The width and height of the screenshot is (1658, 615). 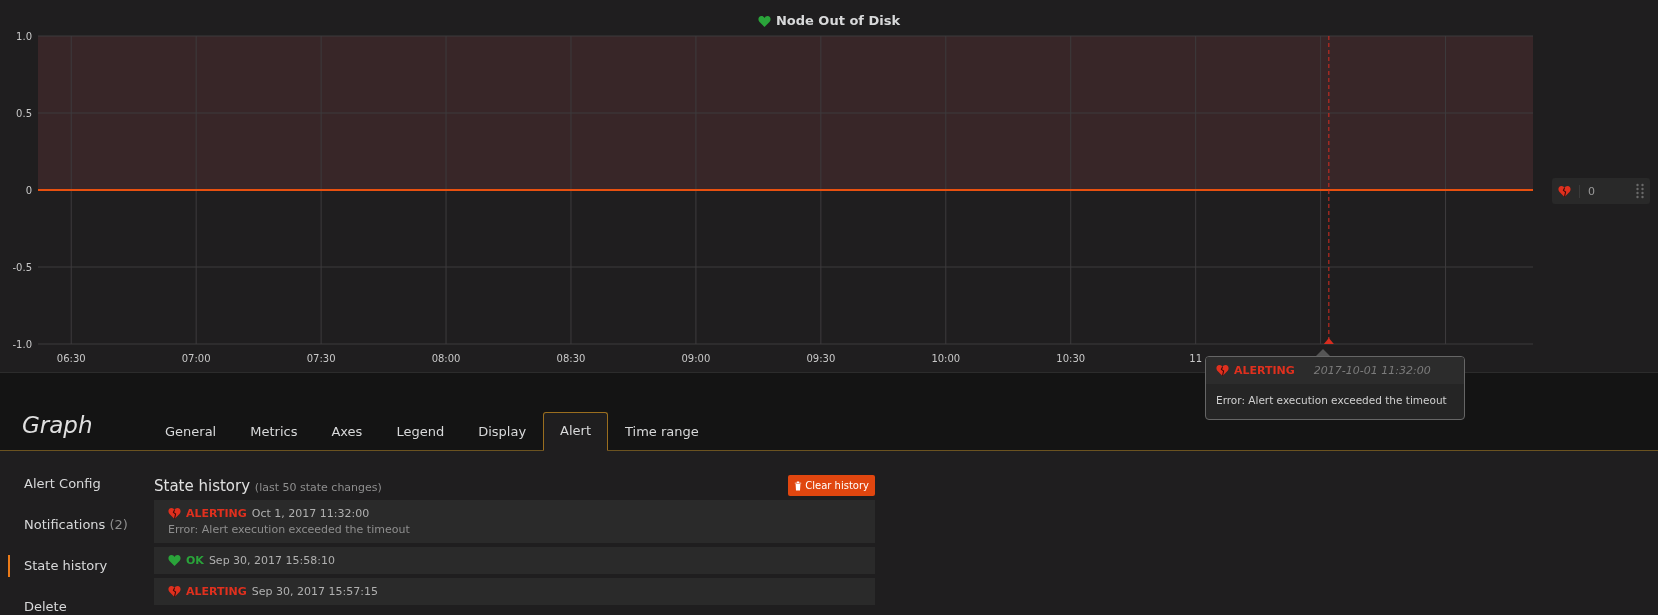 What do you see at coordinates (502, 431) in the screenshot?
I see `tab: Display` at bounding box center [502, 431].